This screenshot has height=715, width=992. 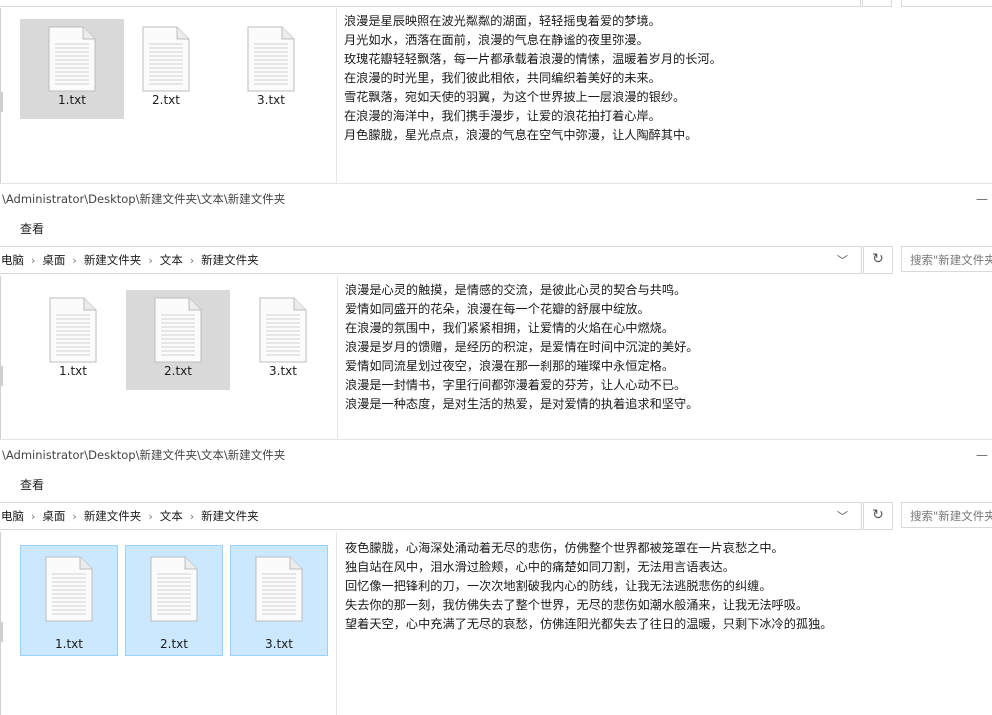 I want to click on address-bar-remnant, so click(x=496, y=4).